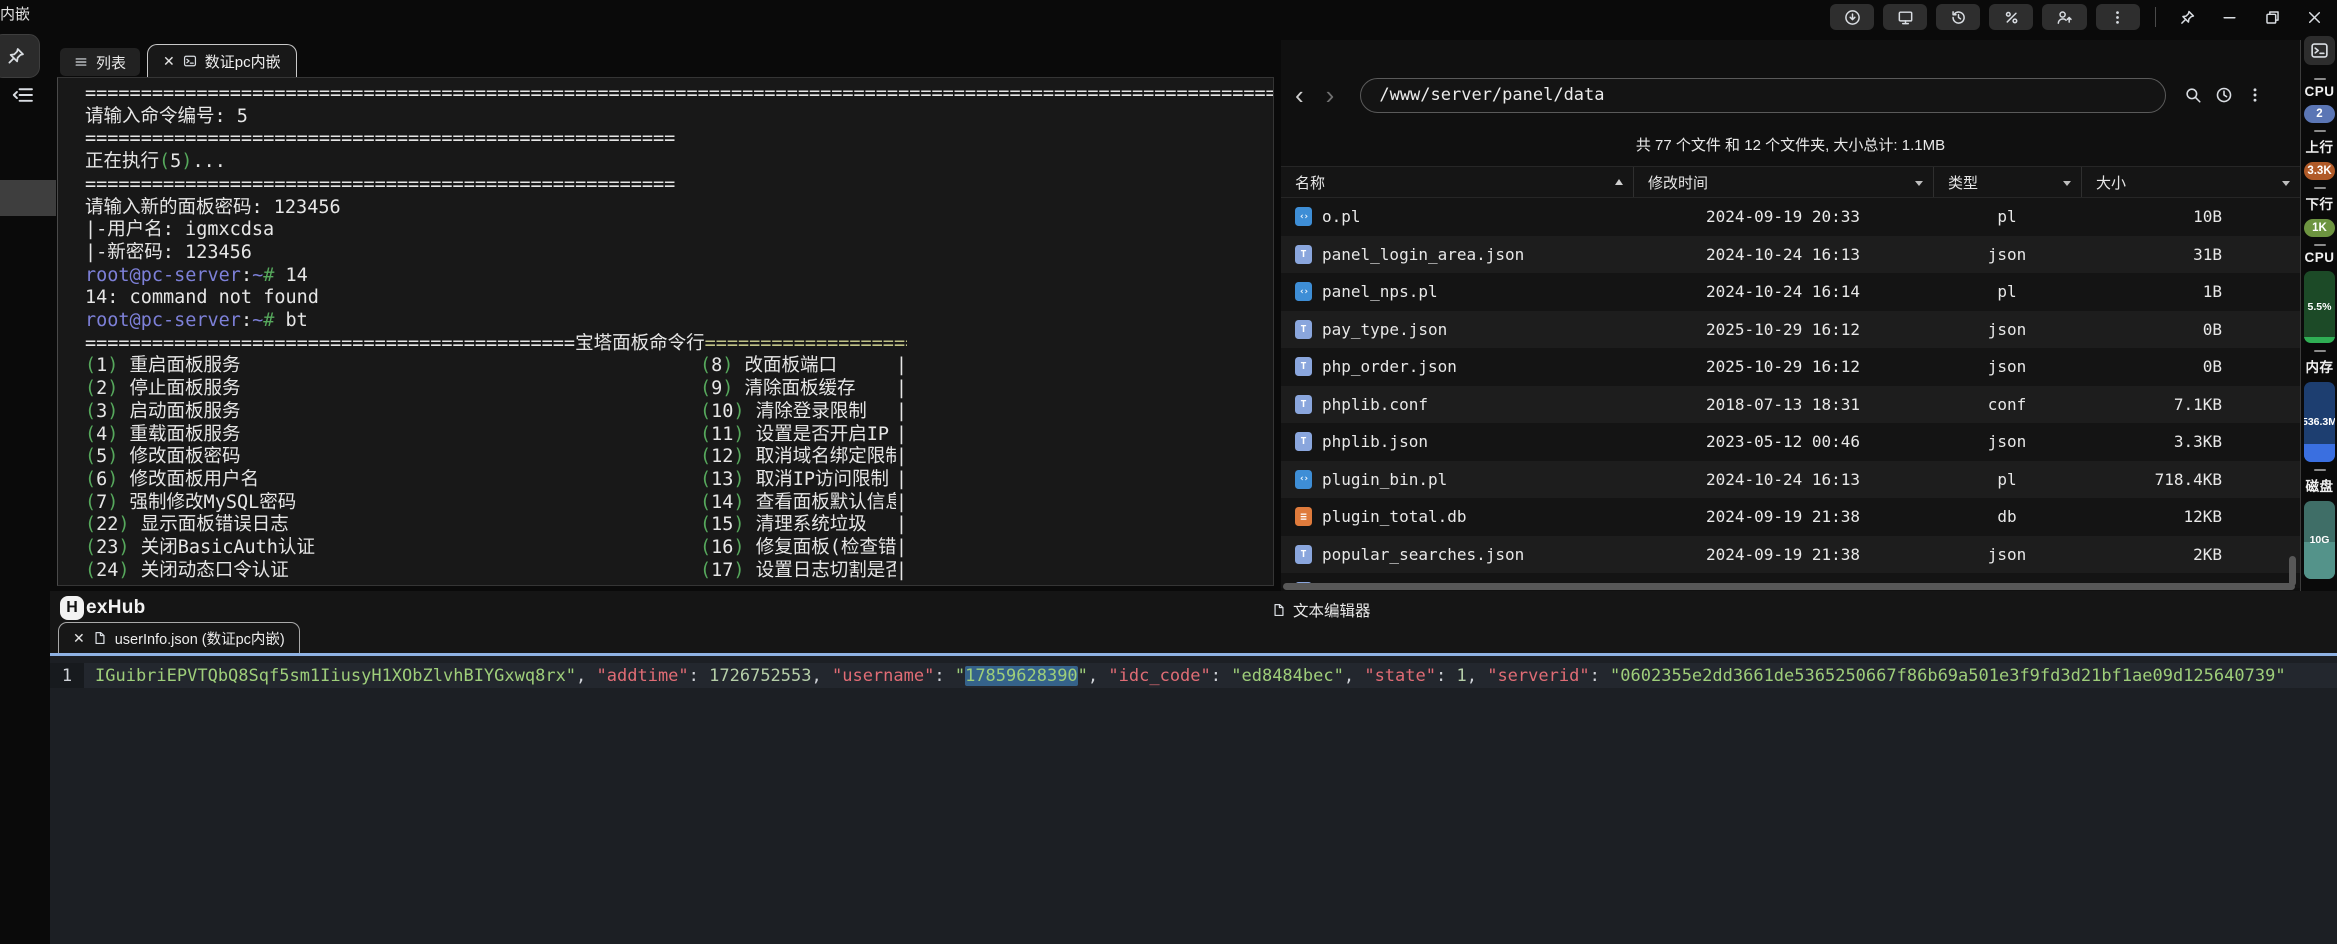  I want to click on monitor-gauge: 5.5%, so click(2319, 307).